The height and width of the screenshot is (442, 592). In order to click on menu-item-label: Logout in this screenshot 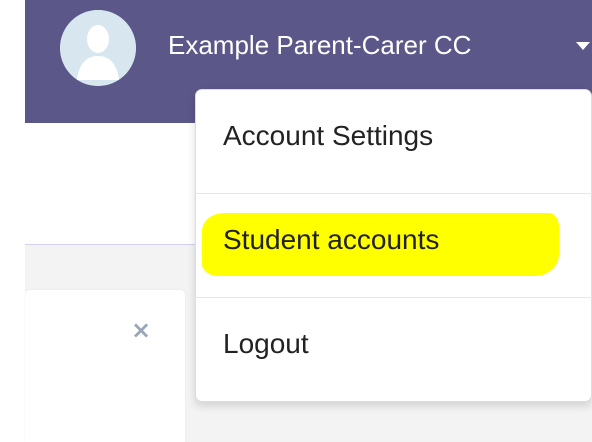, I will do `click(266, 343)`.